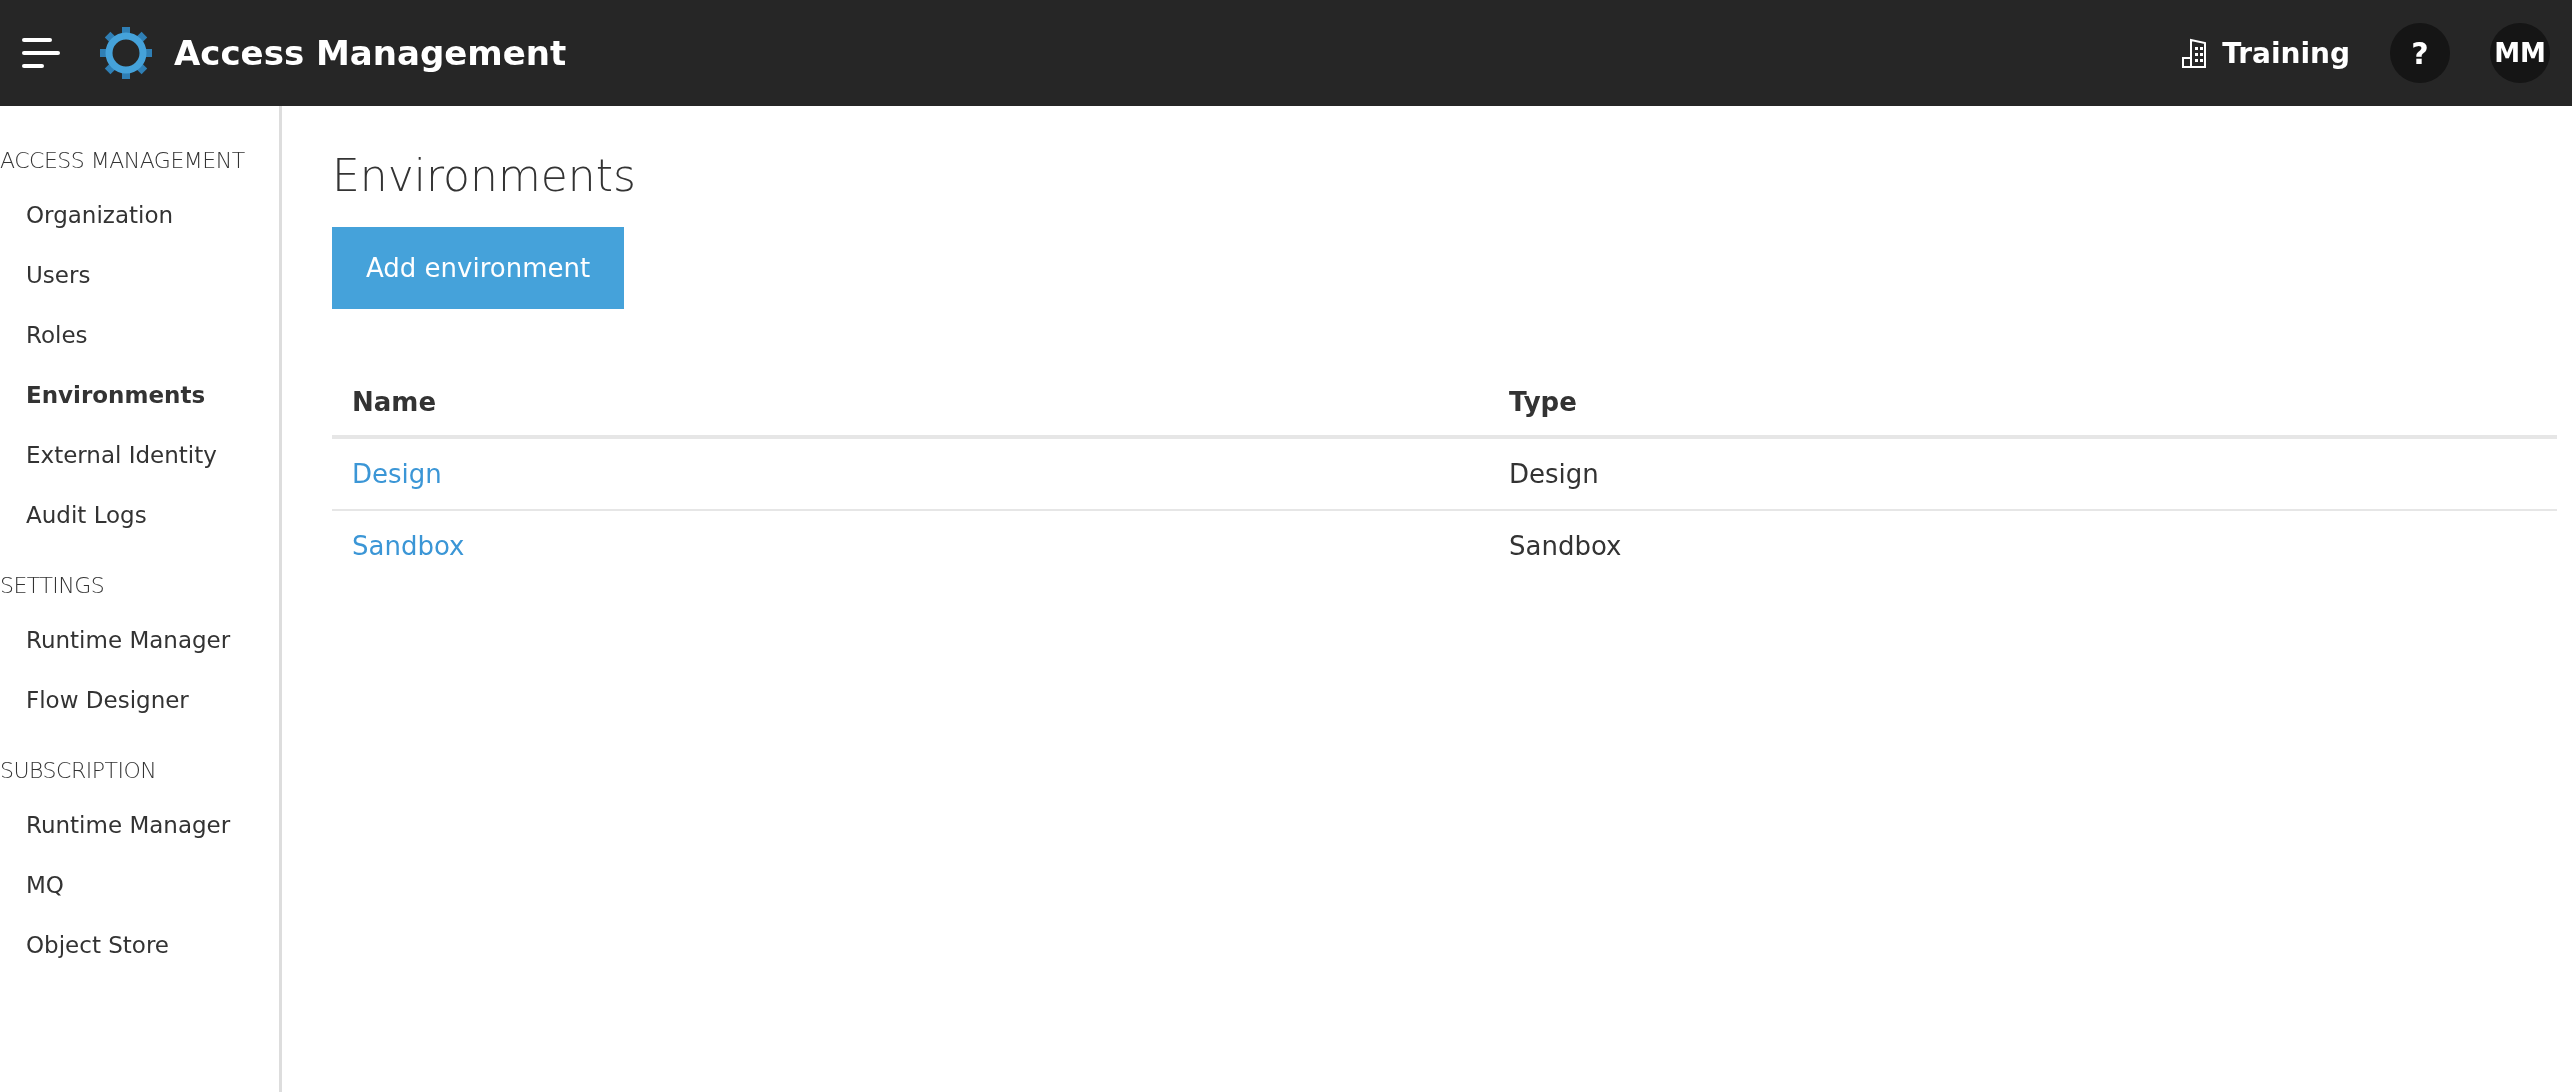 The height and width of the screenshot is (1092, 2572). I want to click on column-header: Name, so click(910, 402).